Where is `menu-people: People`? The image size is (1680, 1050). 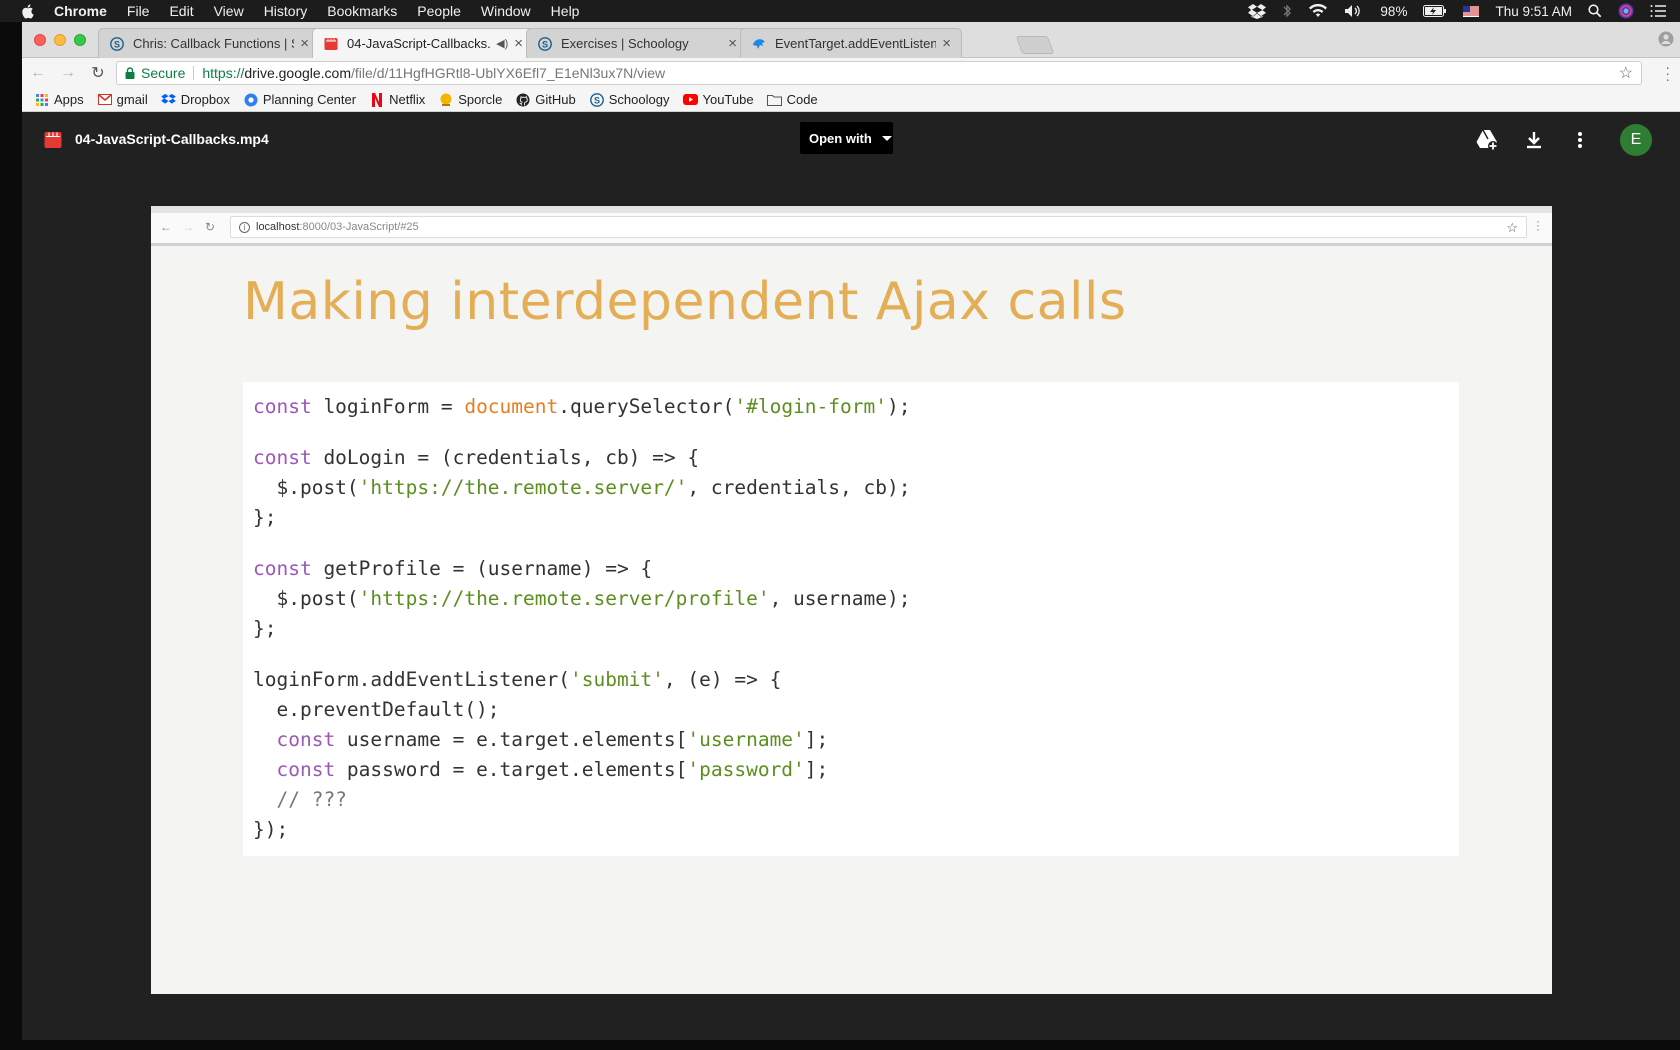
menu-people: People is located at coordinates (439, 11).